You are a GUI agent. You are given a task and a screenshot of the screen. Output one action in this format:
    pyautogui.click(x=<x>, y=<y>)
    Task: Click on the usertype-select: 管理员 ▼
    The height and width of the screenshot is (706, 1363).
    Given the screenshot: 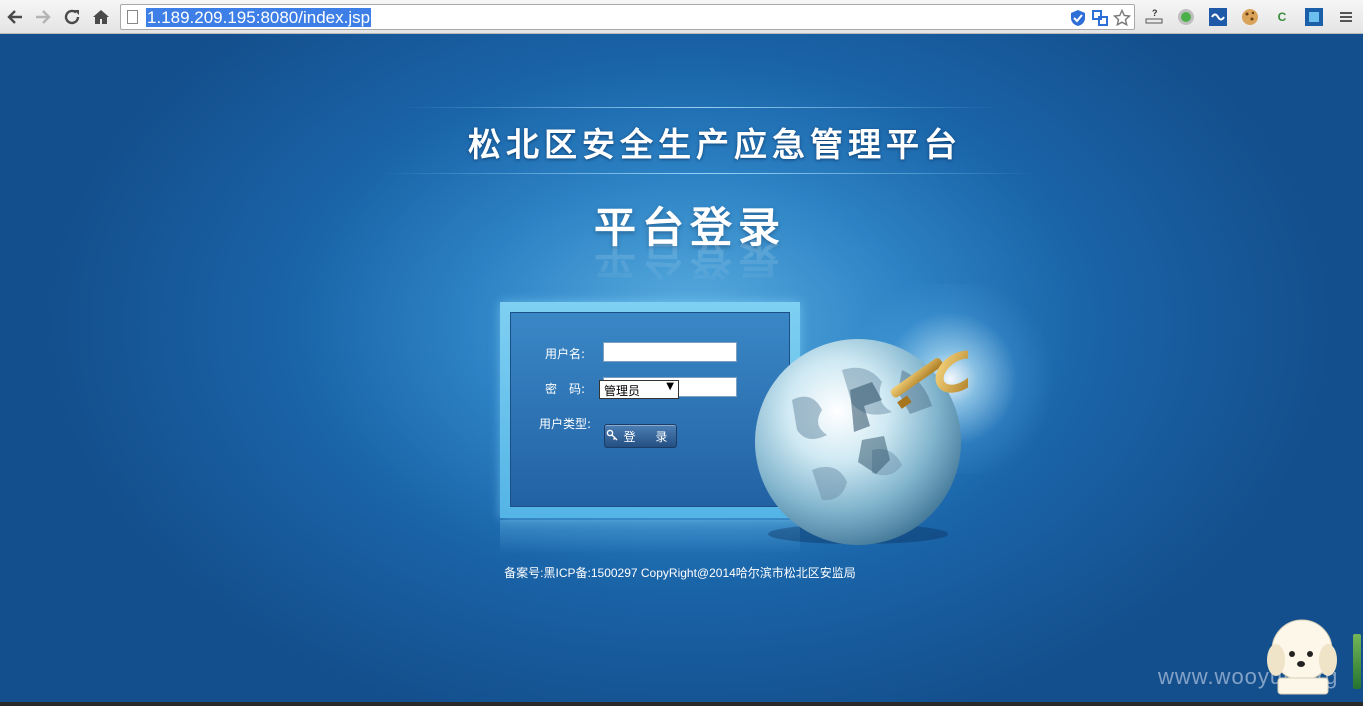 What is the action you would take?
    pyautogui.click(x=639, y=389)
    